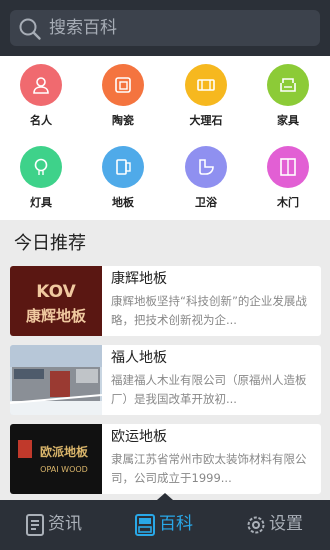 This screenshot has height=550, width=330. What do you see at coordinates (64, 469) in the screenshot?
I see `brand-logo-text: OPAI WOOD` at bounding box center [64, 469].